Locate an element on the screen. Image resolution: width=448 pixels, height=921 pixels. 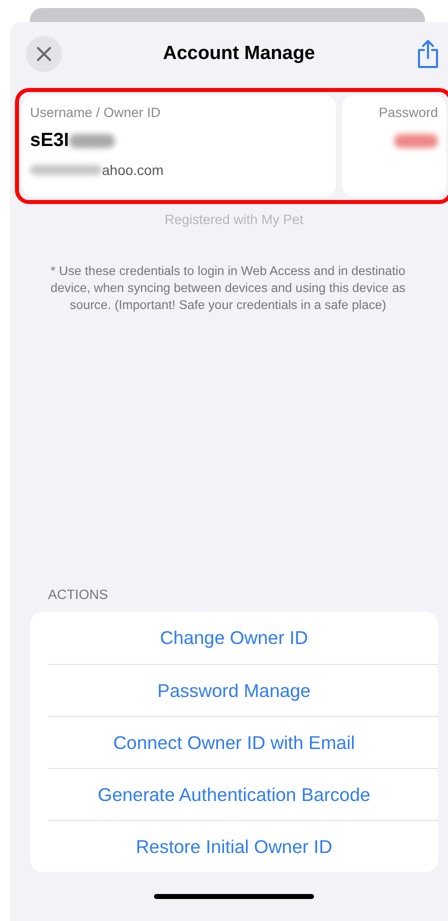
registered-note: Registered with My Pet is located at coordinates (234, 219).